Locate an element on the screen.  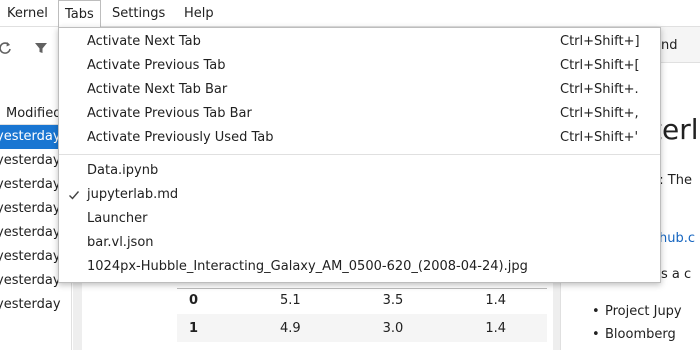
menu-item-label: Data.ipynb is located at coordinates (123, 170).